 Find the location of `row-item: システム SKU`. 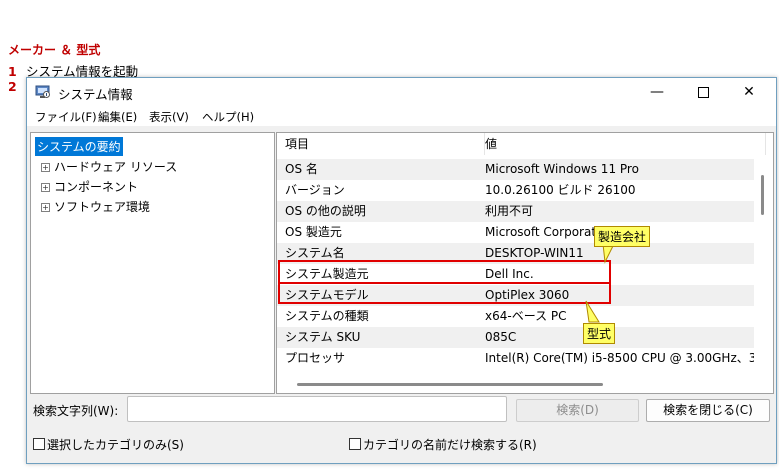

row-item: システム SKU is located at coordinates (323, 337).